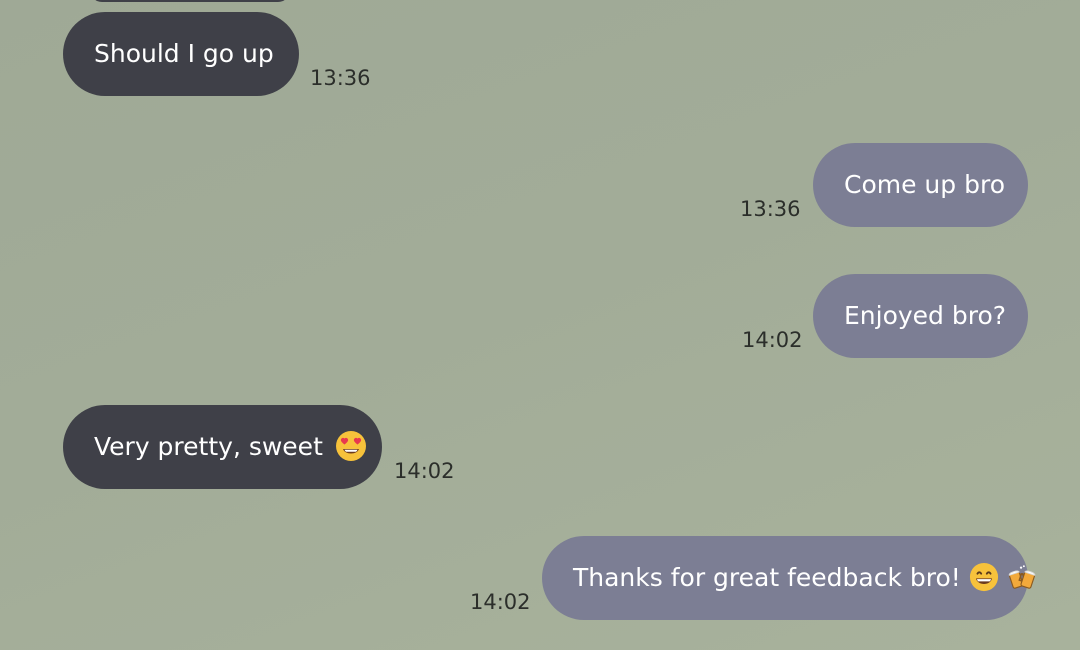  I want to click on message-bubble-outgoing: Thanks for great feedback bro!, so click(788, 578).